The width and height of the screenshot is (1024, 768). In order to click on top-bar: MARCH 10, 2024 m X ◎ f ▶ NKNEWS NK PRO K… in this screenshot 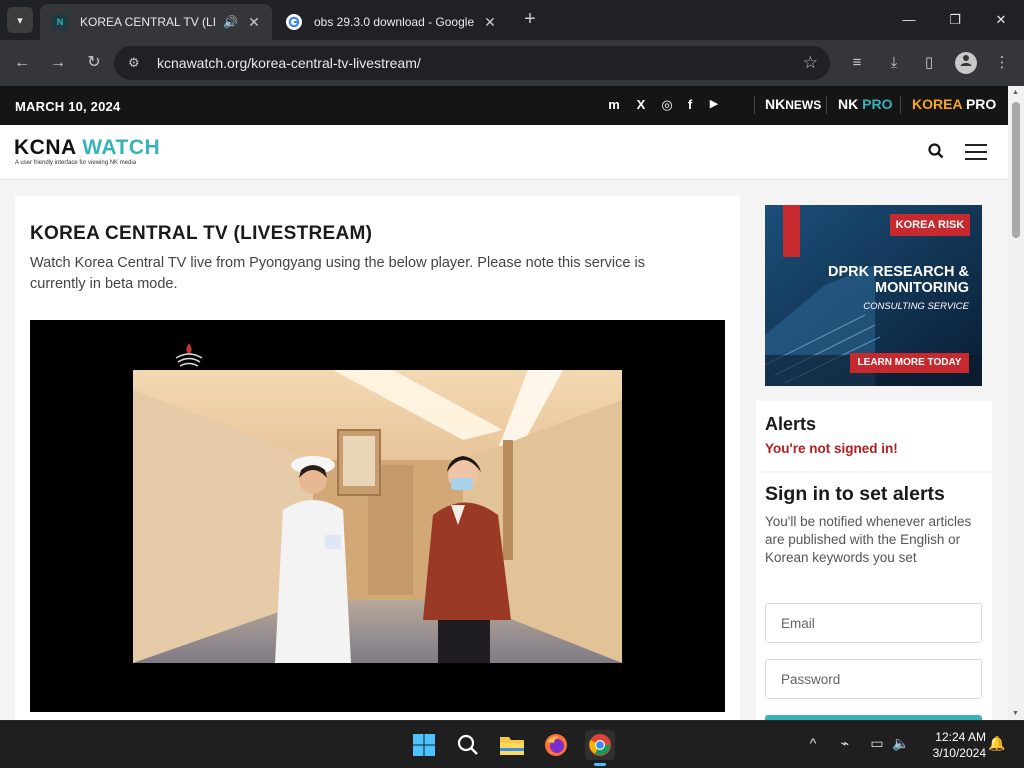, I will do `click(504, 105)`.